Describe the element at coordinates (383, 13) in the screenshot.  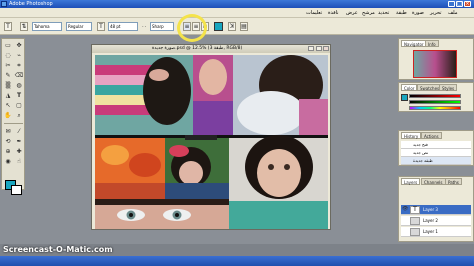
I see `menu-select: تحديد` at that location.